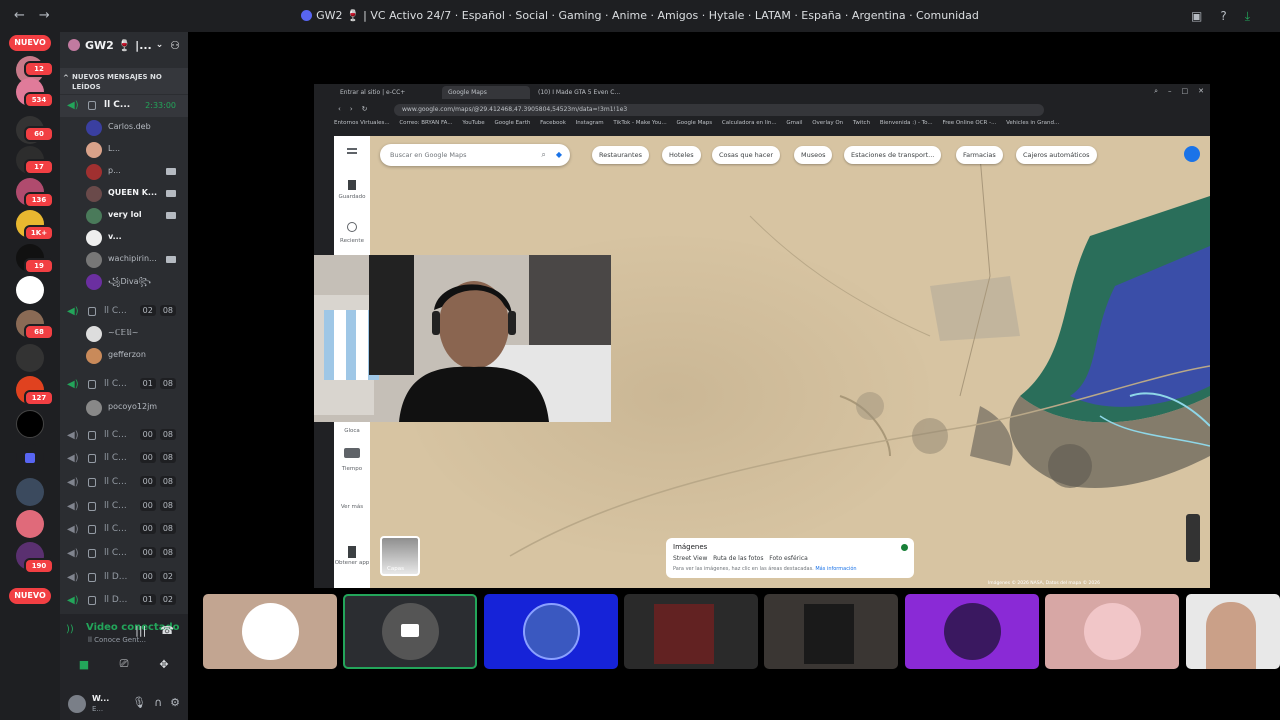 Image resolution: width=1280 pixels, height=720 pixels. Describe the element at coordinates (835, 569) in the screenshot. I see `more-info-link: Más información` at that location.